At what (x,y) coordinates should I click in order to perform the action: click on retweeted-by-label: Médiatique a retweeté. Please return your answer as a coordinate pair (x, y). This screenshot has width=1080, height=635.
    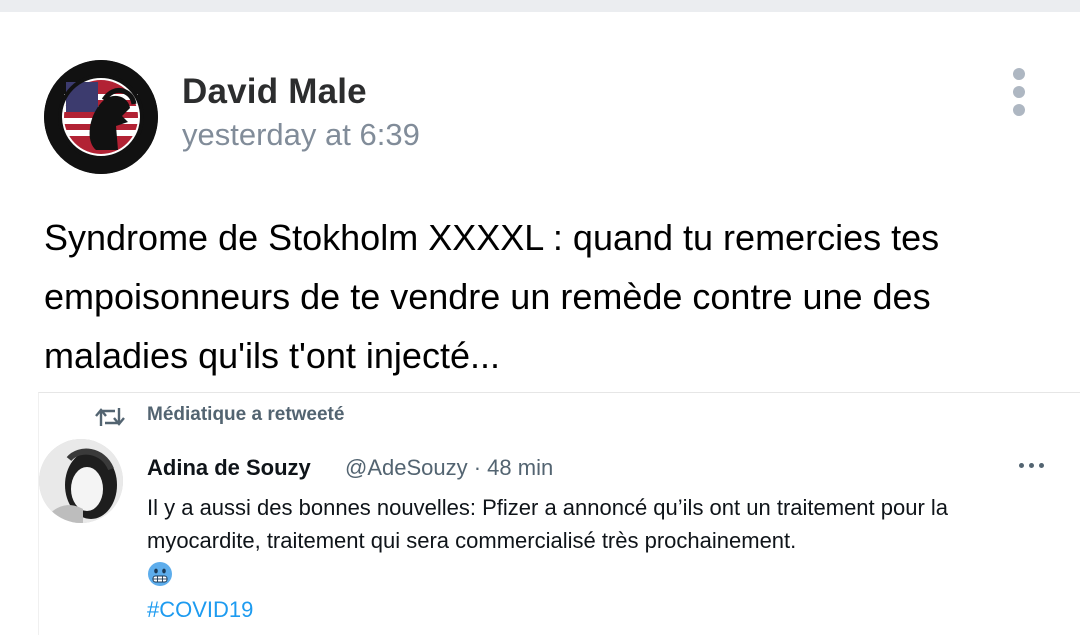
    Looking at the image, I should click on (246, 414).